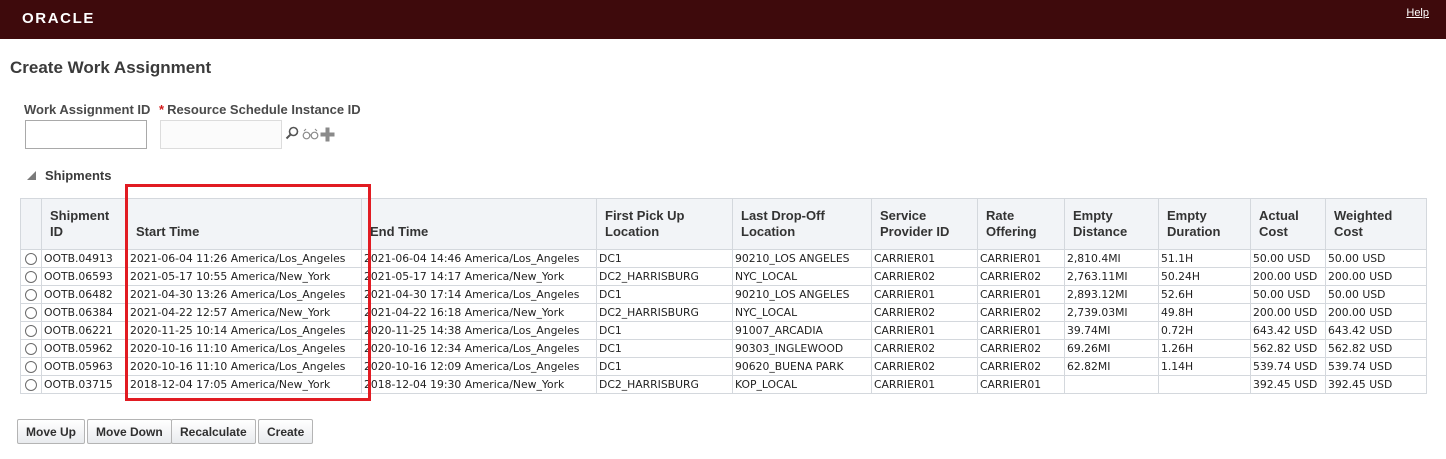 Image resolution: width=1446 pixels, height=459 pixels. I want to click on recalculate-button: Recalculate, so click(213, 431).